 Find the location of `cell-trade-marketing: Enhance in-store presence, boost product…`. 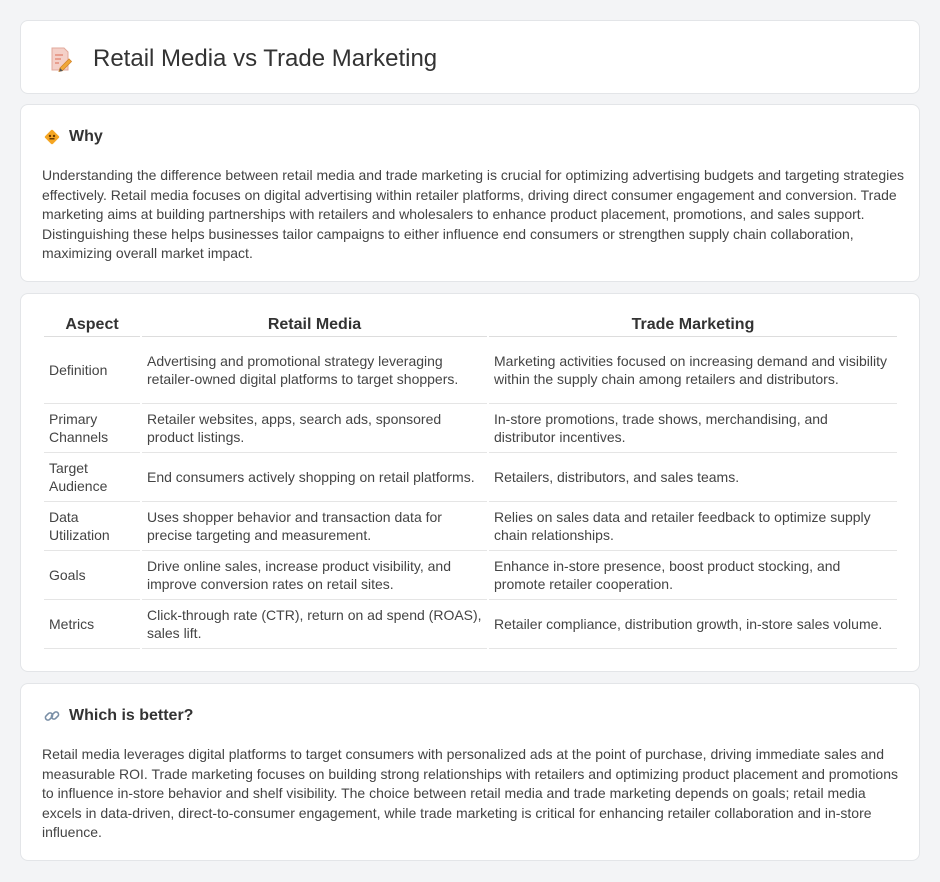

cell-trade-marketing: Enhance in-store presence, boost product… is located at coordinates (693, 575).